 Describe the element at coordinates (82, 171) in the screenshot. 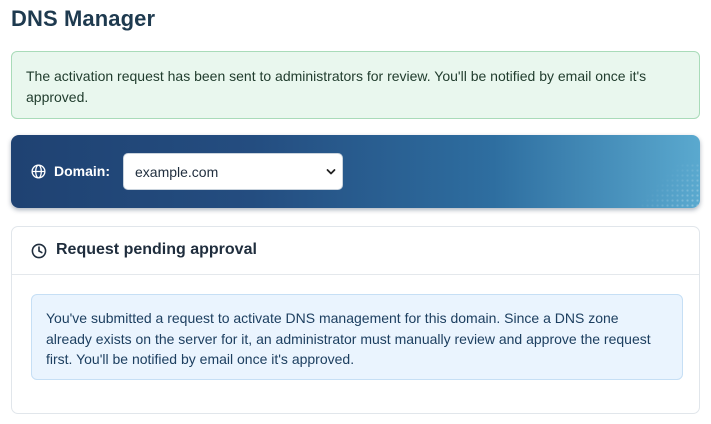

I see `domain-label: Domain:` at that location.